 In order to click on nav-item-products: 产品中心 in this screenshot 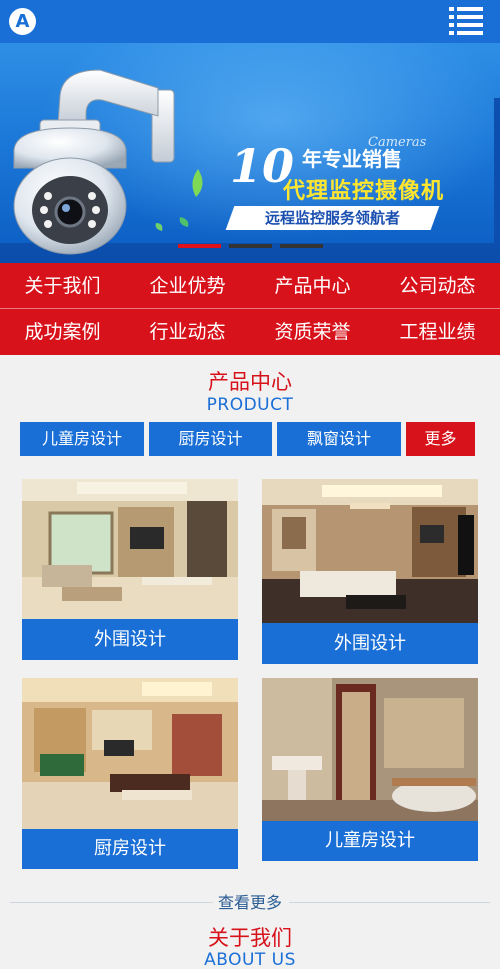, I will do `click(312, 286)`.